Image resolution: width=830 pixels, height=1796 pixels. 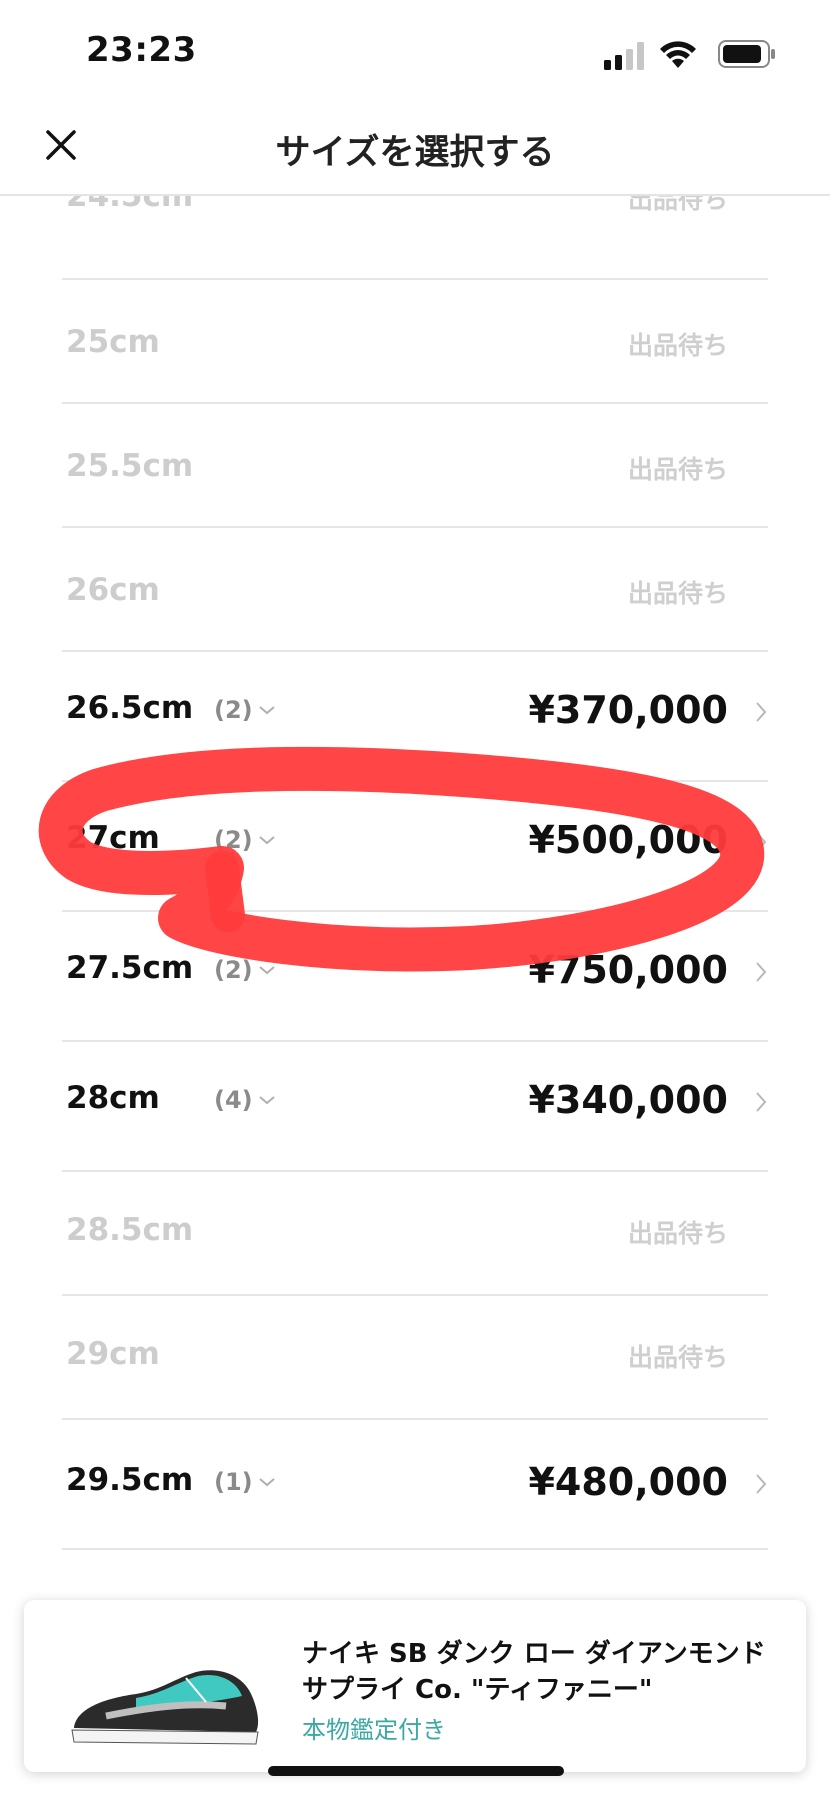 What do you see at coordinates (415, 238) in the screenshot?
I see `size-row-24-5: 24.5cm 出品待ち` at bounding box center [415, 238].